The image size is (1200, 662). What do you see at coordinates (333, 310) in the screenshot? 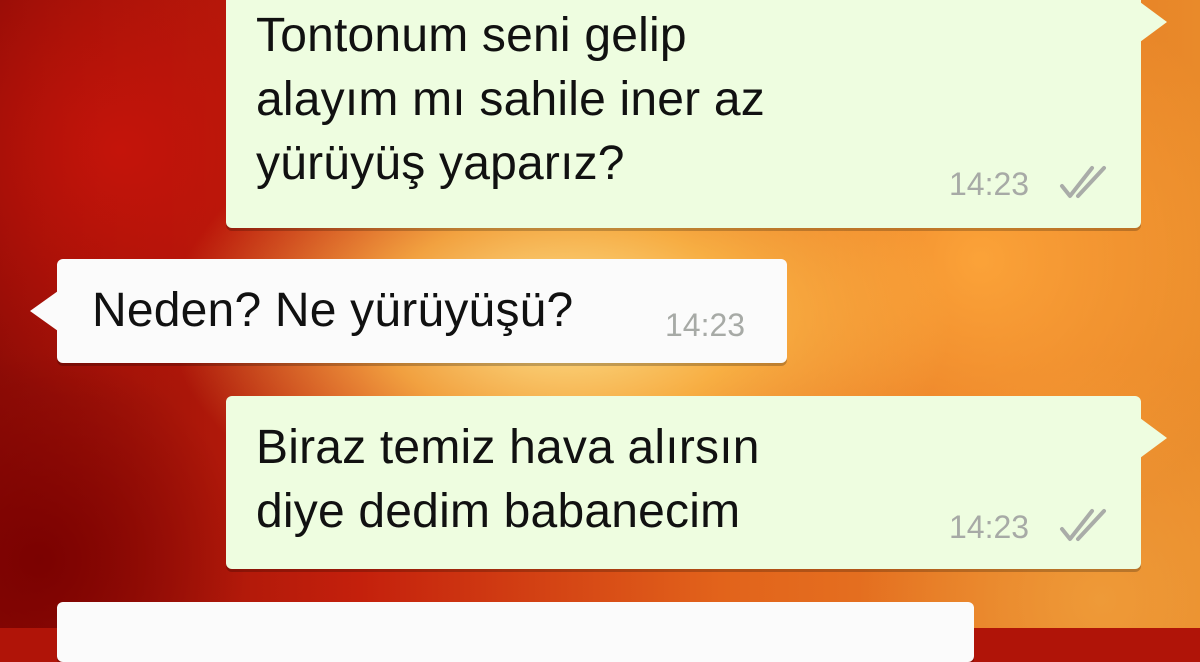
I see `message-text: Neden? Ne yürüyüşü?` at bounding box center [333, 310].